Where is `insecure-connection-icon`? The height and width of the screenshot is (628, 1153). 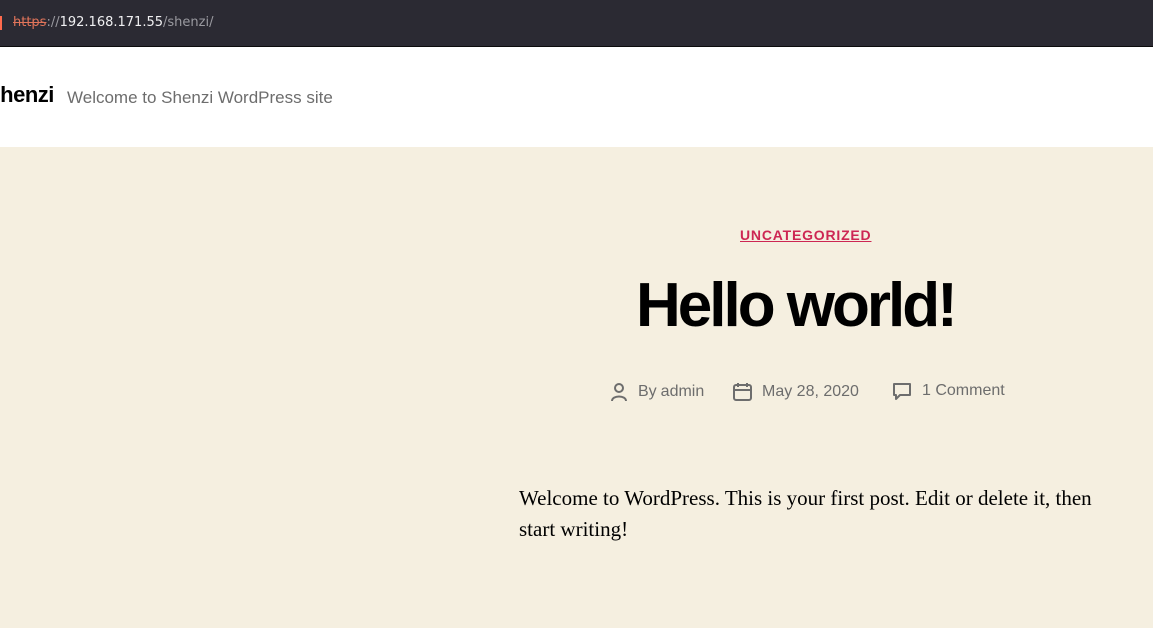
insecure-connection-icon is located at coordinates (1, 23).